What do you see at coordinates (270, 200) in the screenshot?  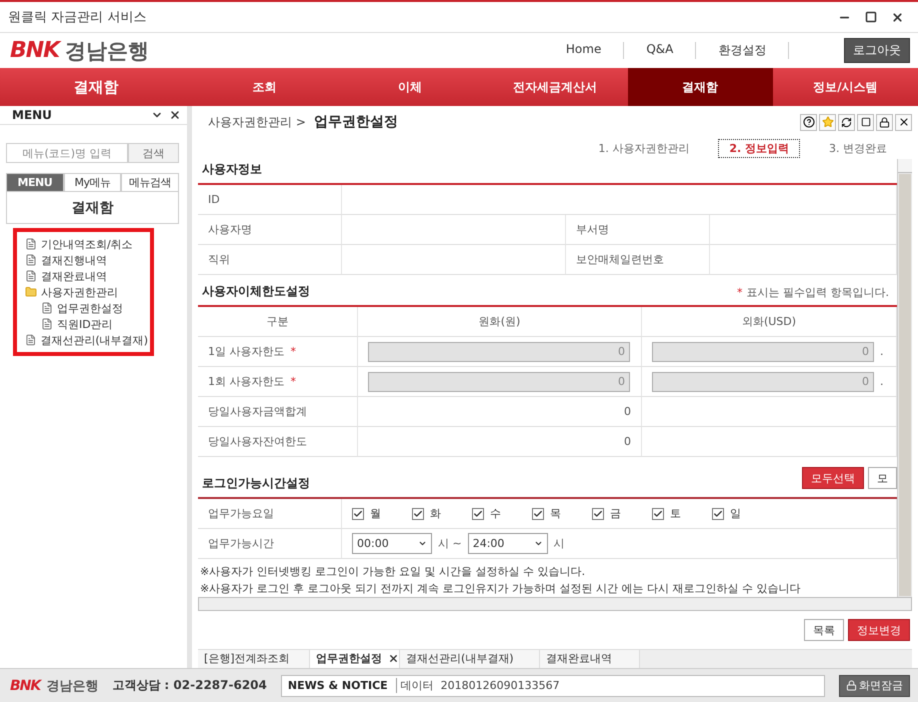 I see `field-label: ID` at bounding box center [270, 200].